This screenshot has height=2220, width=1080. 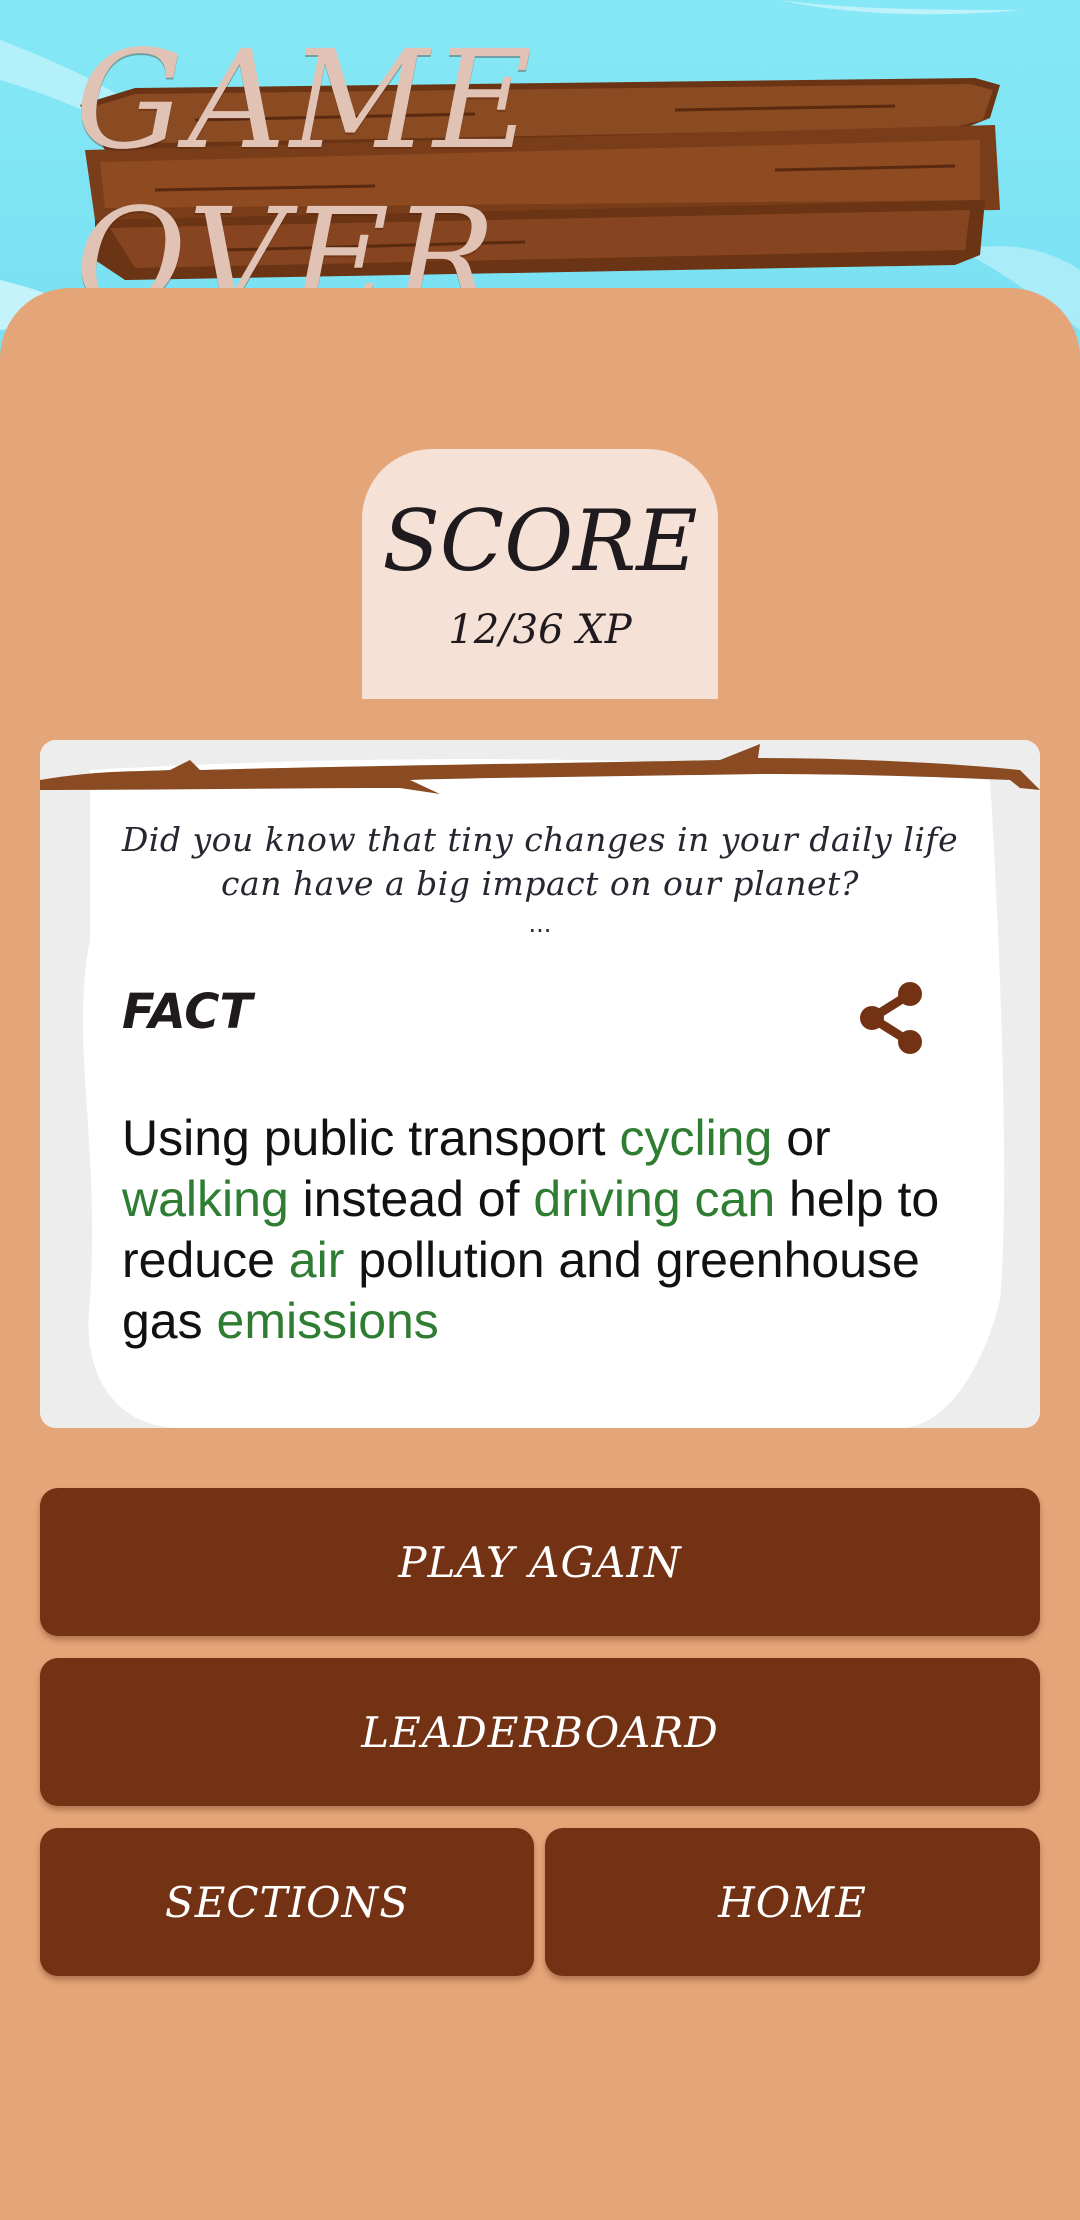 What do you see at coordinates (411, 1199) in the screenshot?
I see `fact-text-segment: instead of` at bounding box center [411, 1199].